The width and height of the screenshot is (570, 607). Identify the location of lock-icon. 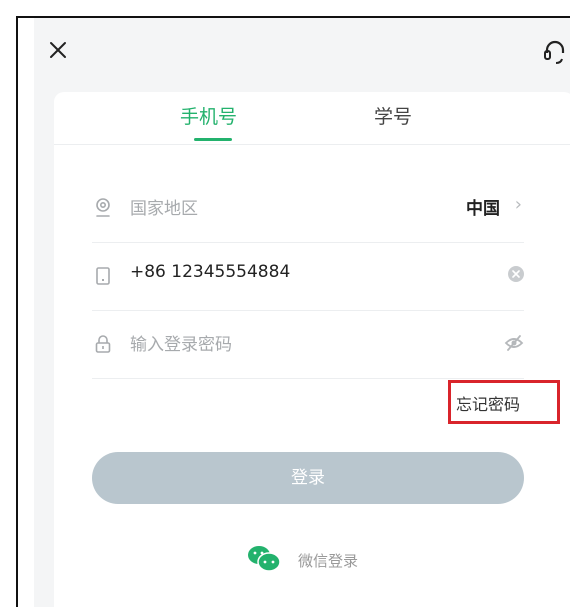
(103, 344).